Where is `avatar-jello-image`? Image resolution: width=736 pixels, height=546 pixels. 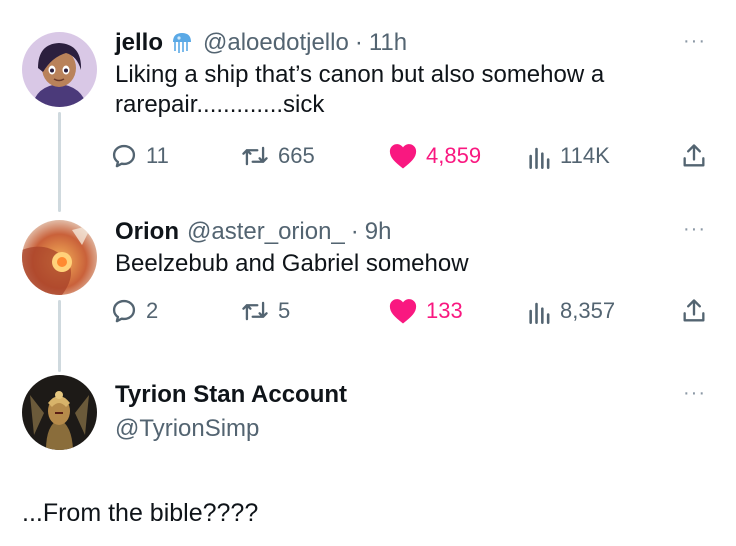 avatar-jello-image is located at coordinates (59, 69).